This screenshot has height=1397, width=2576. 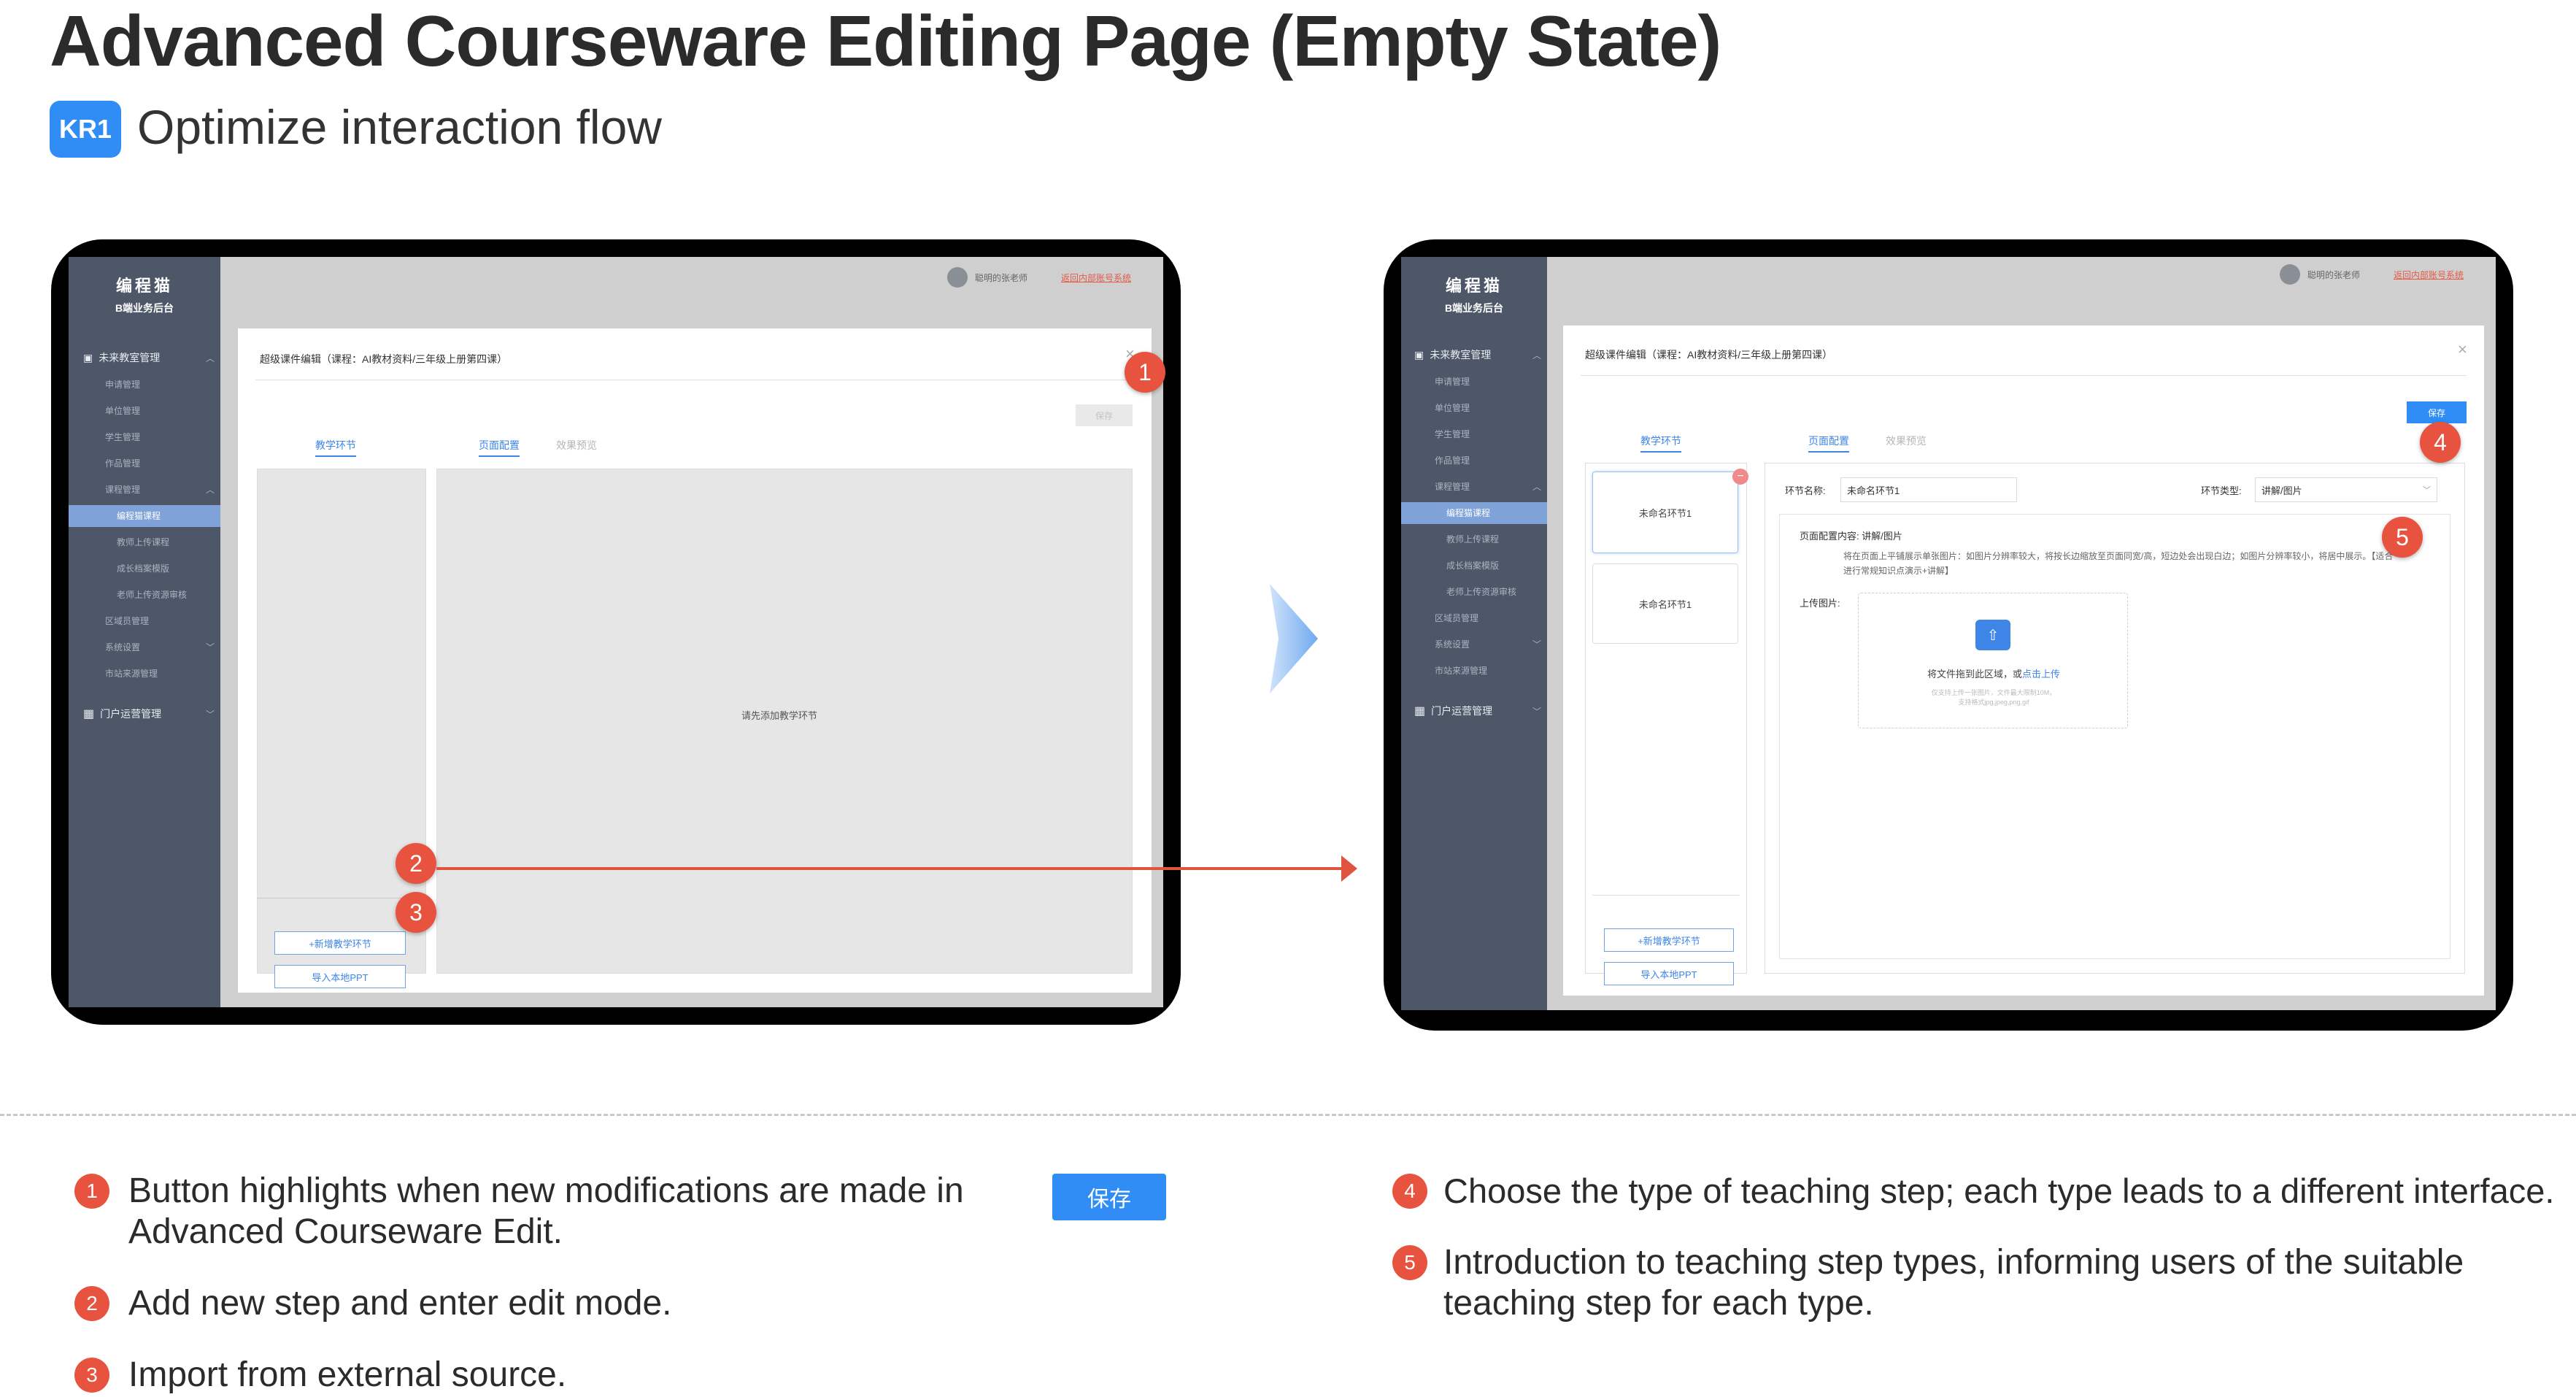 What do you see at coordinates (1740, 477) in the screenshot?
I see `delete-step-icon: −` at bounding box center [1740, 477].